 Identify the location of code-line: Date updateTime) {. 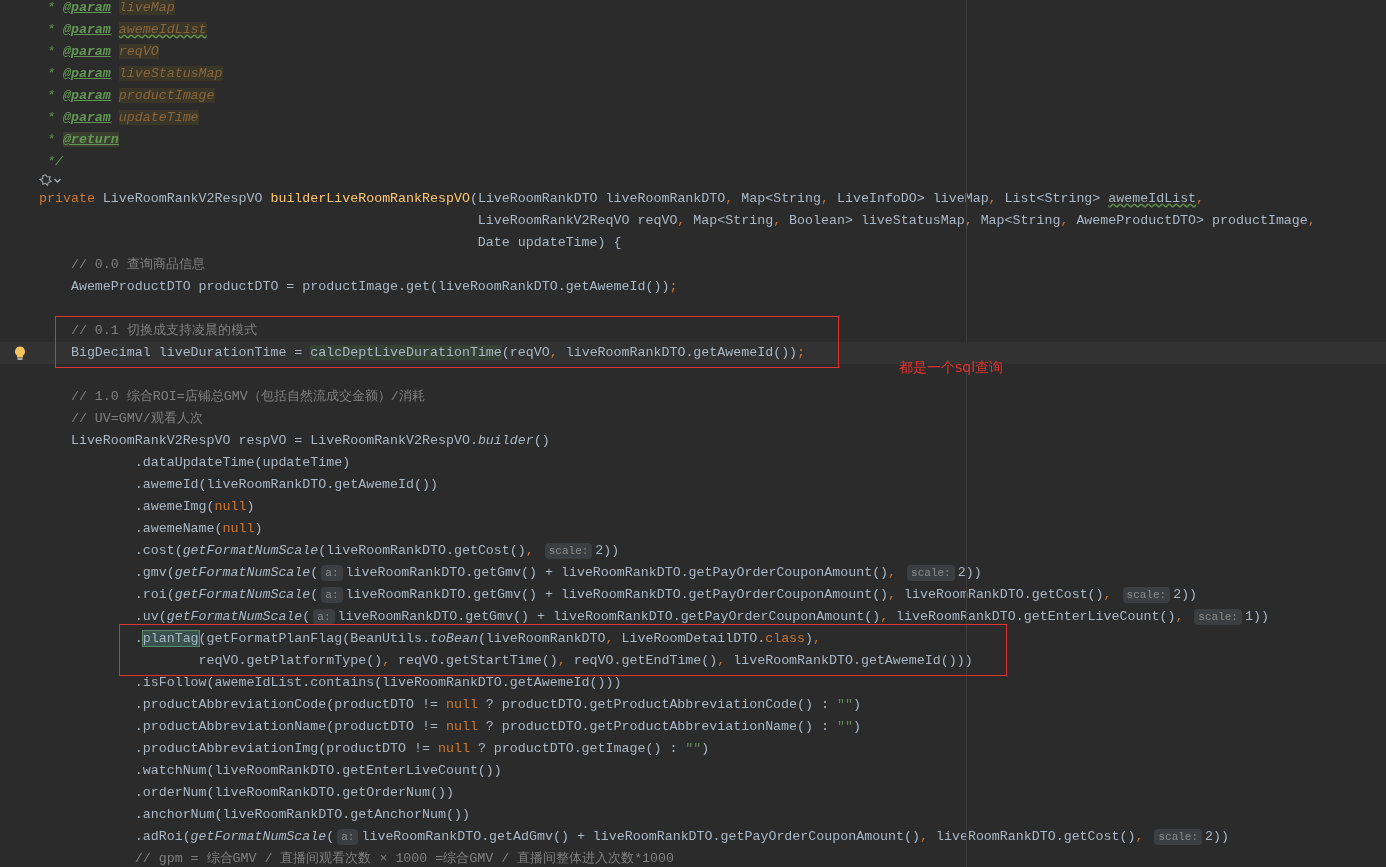
(549, 243).